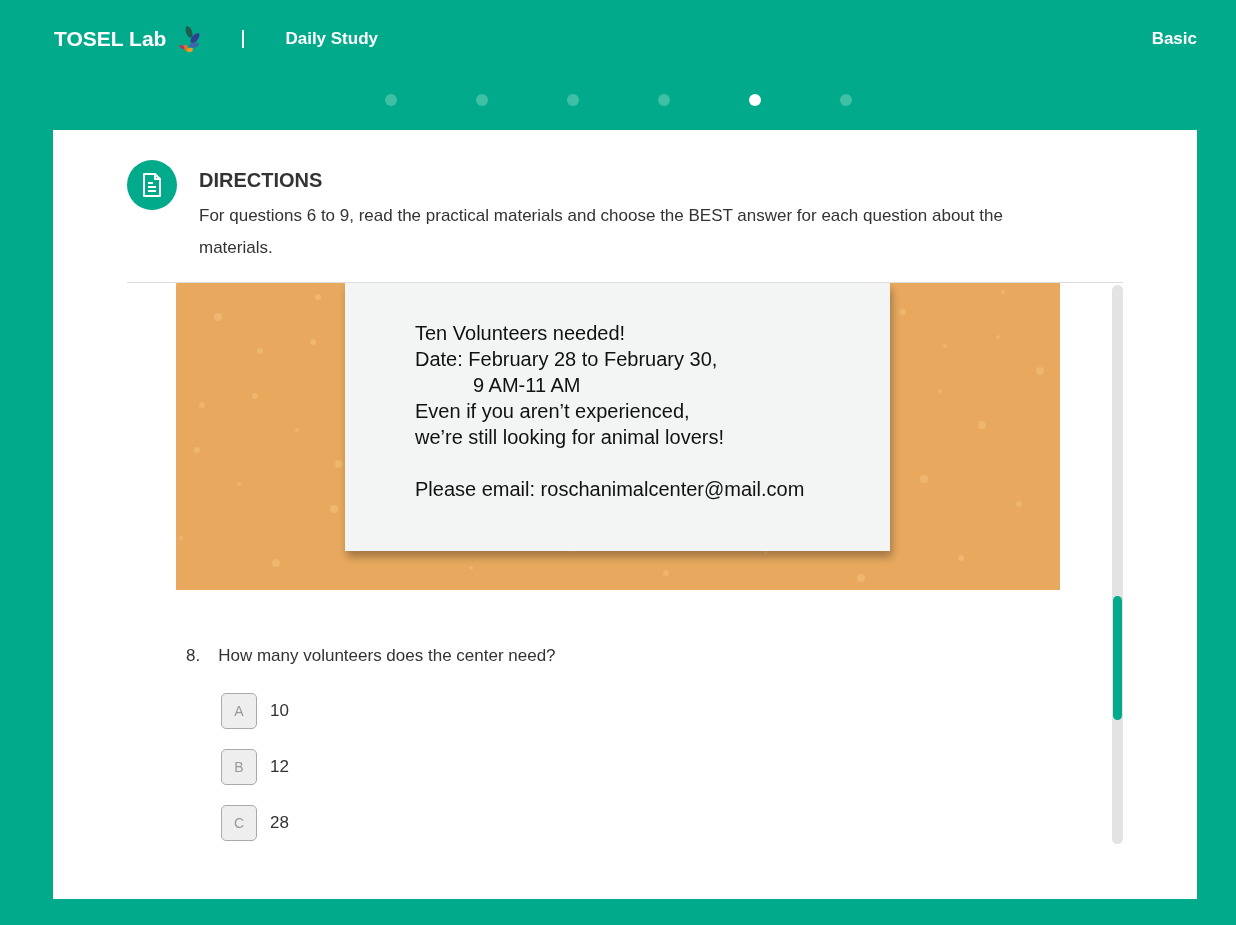 This screenshot has height=925, width=1236. What do you see at coordinates (239, 767) in the screenshot?
I see `option-button: B` at bounding box center [239, 767].